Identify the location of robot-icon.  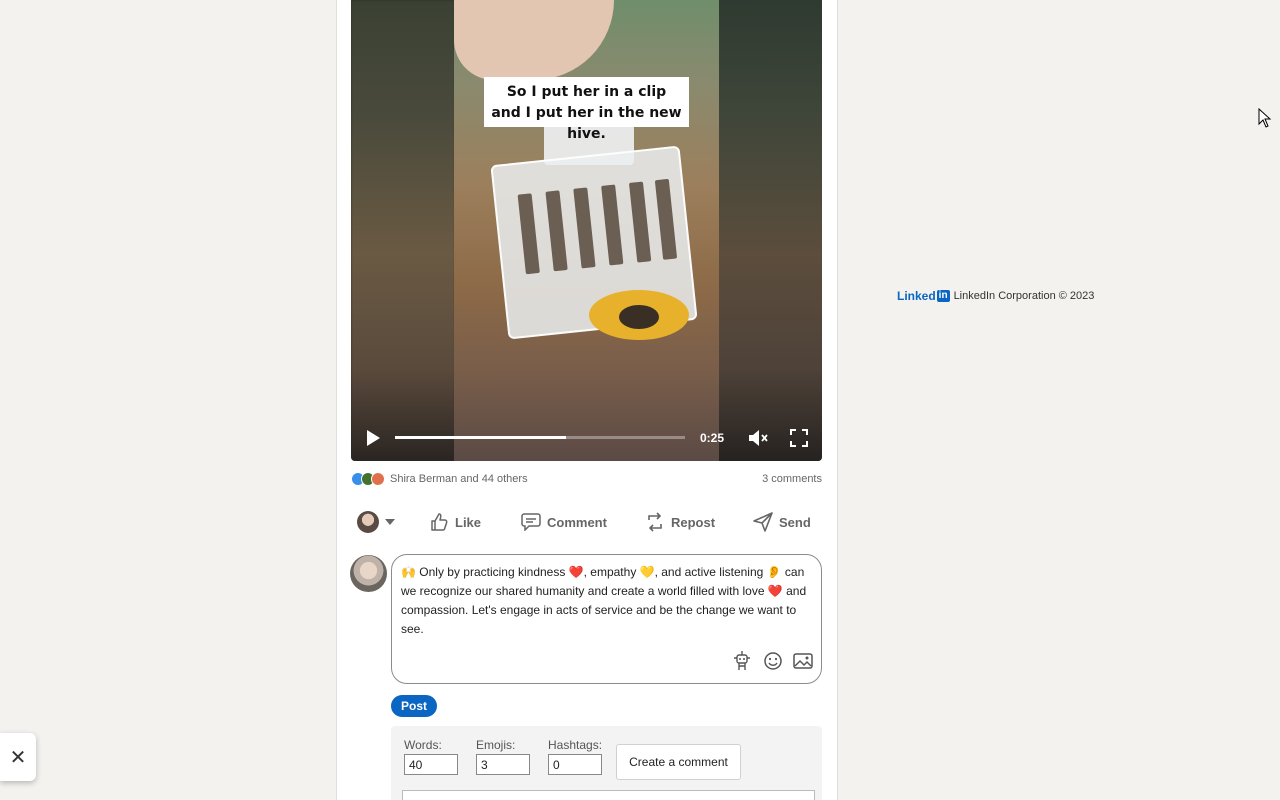
(742, 663).